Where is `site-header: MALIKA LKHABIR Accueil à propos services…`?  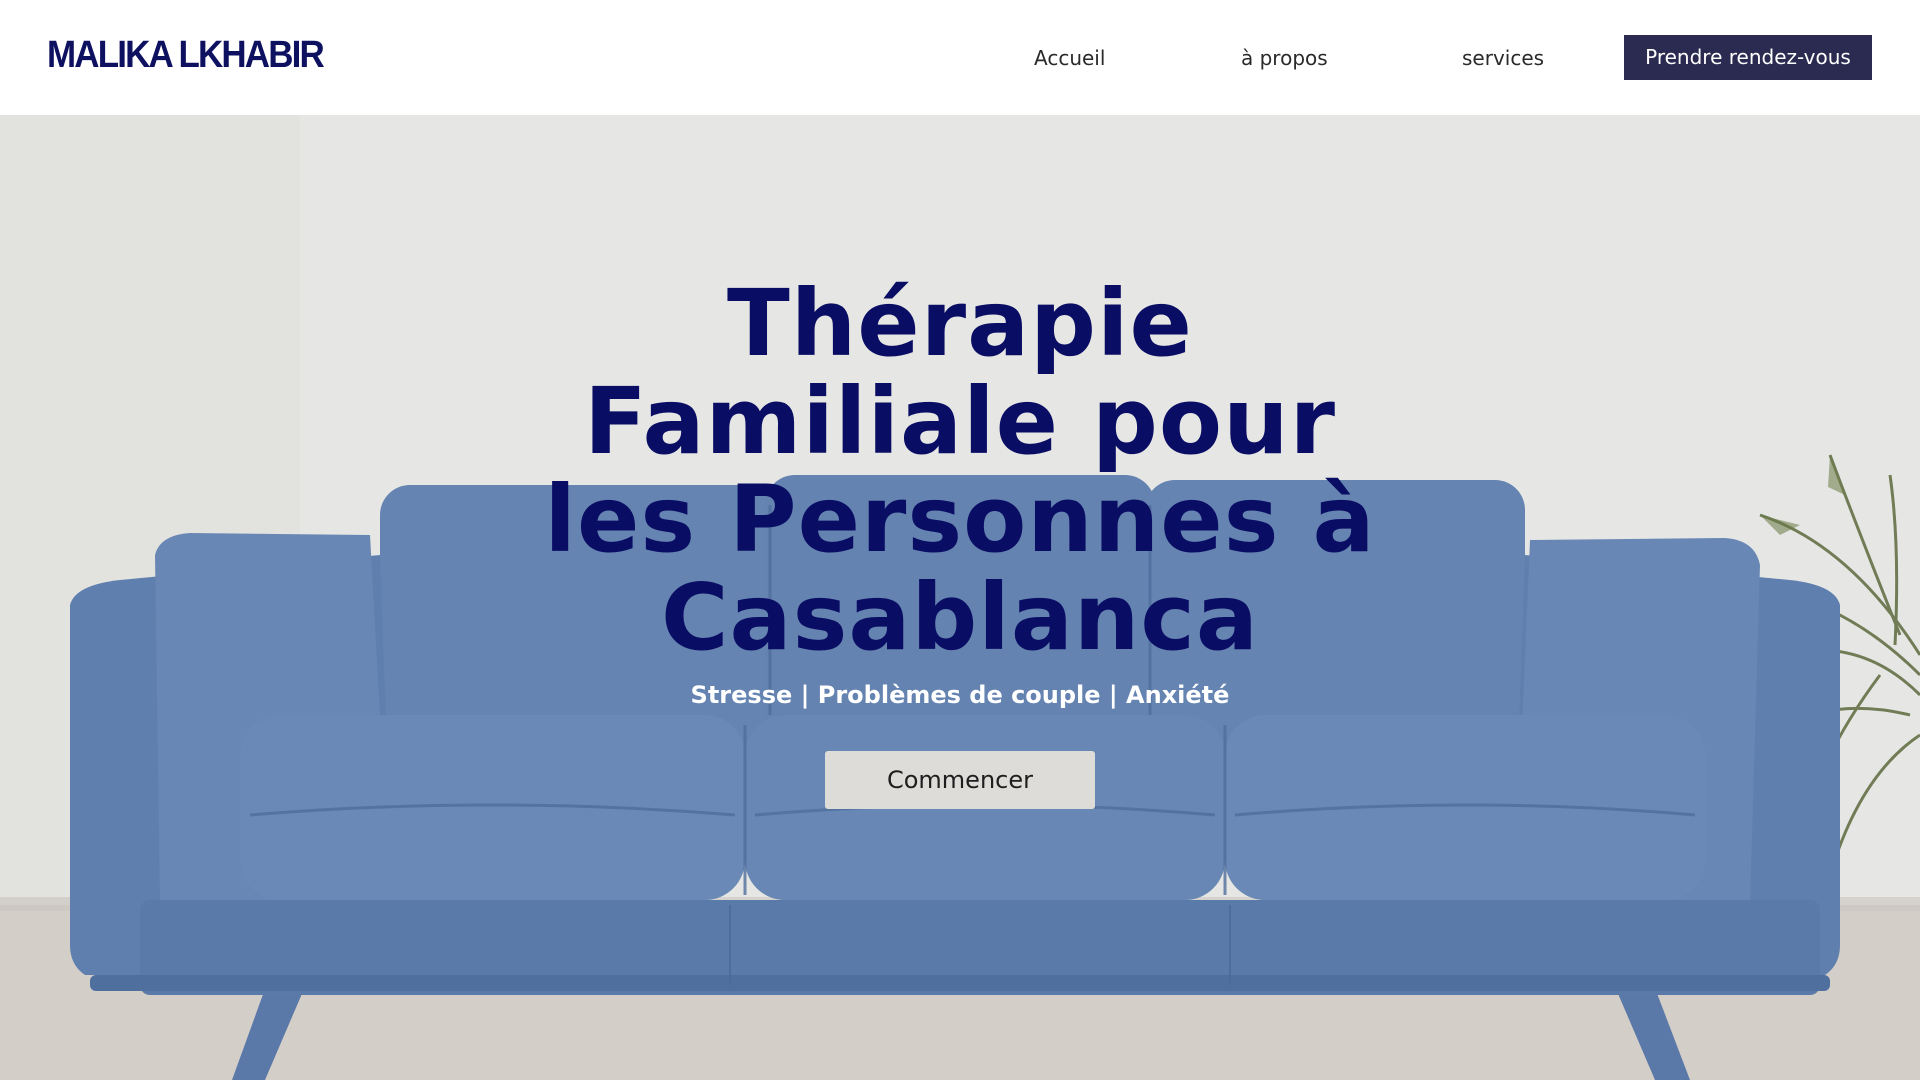
site-header: MALIKA LKHABIR Accueil à propos services… is located at coordinates (960, 57).